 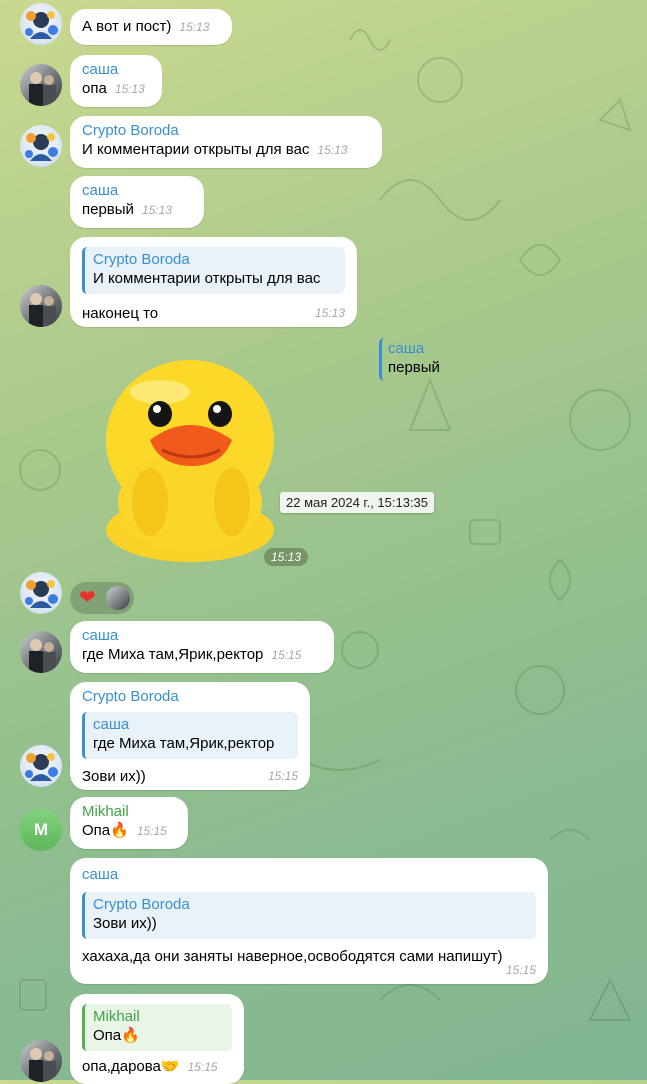 I want to click on quote-text: И комментарии открыты для вас, so click(x=207, y=278).